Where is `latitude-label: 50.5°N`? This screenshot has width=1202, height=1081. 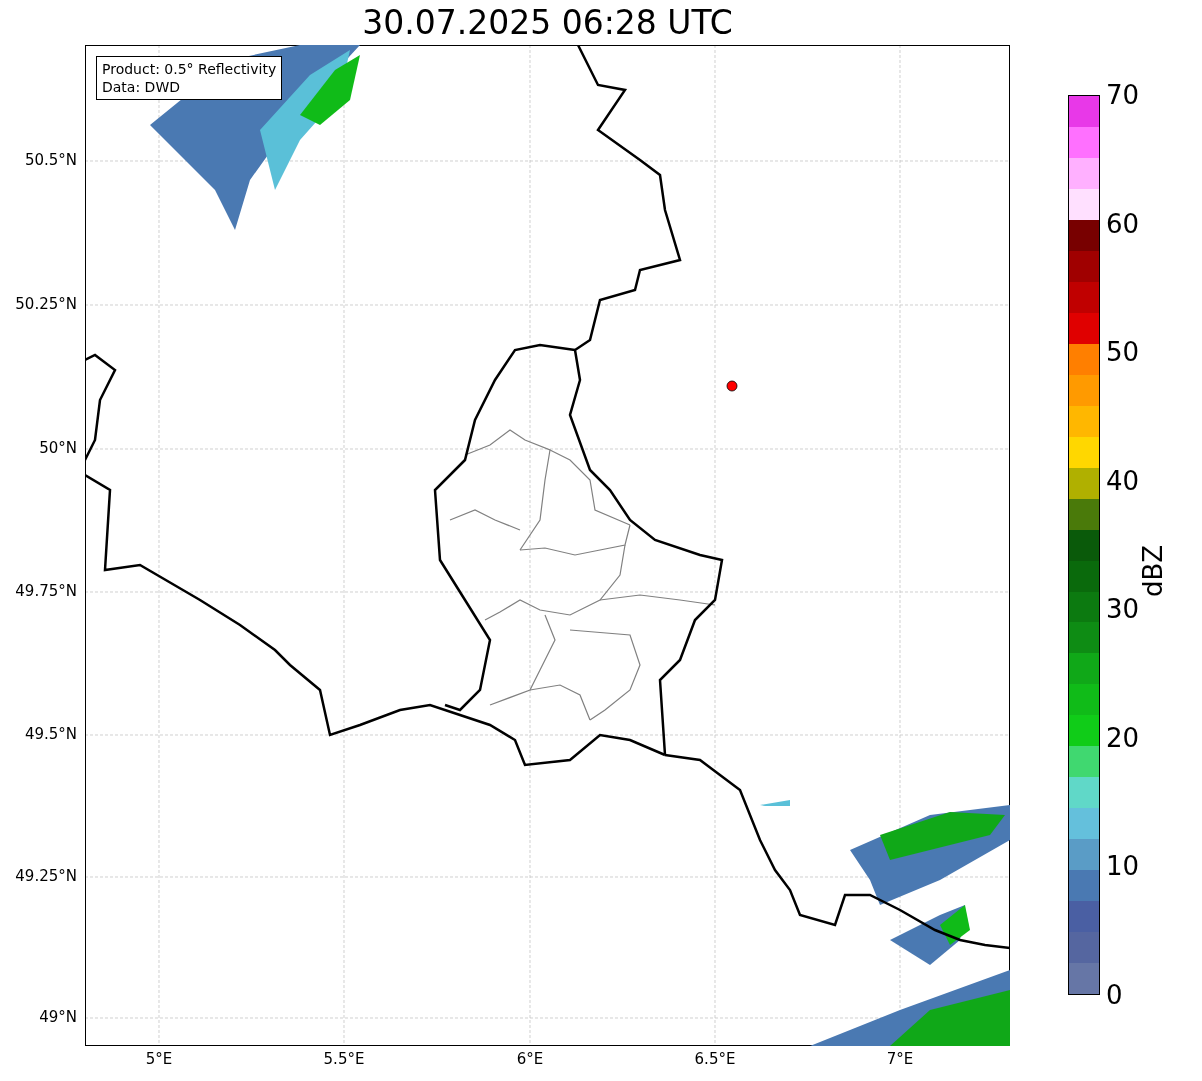
latitude-label: 50.5°N is located at coordinates (50, 160).